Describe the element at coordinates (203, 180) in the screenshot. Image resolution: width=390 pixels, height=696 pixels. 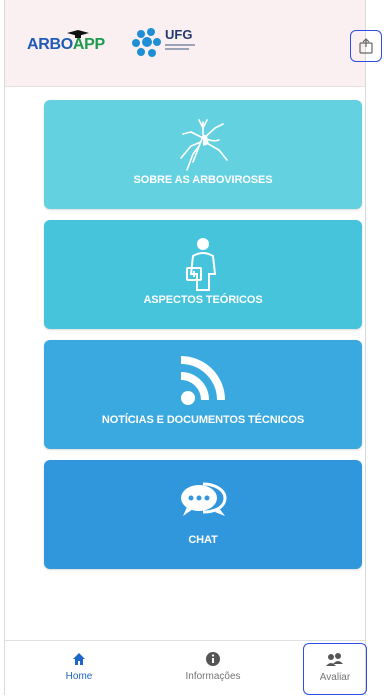
I see `card-label: SOBRE AS ARBOVIROSES` at that location.